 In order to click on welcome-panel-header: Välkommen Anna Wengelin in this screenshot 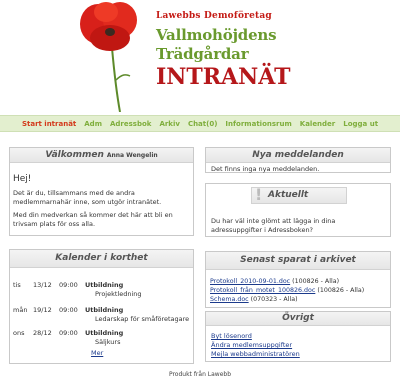, I will do `click(101, 155)`.